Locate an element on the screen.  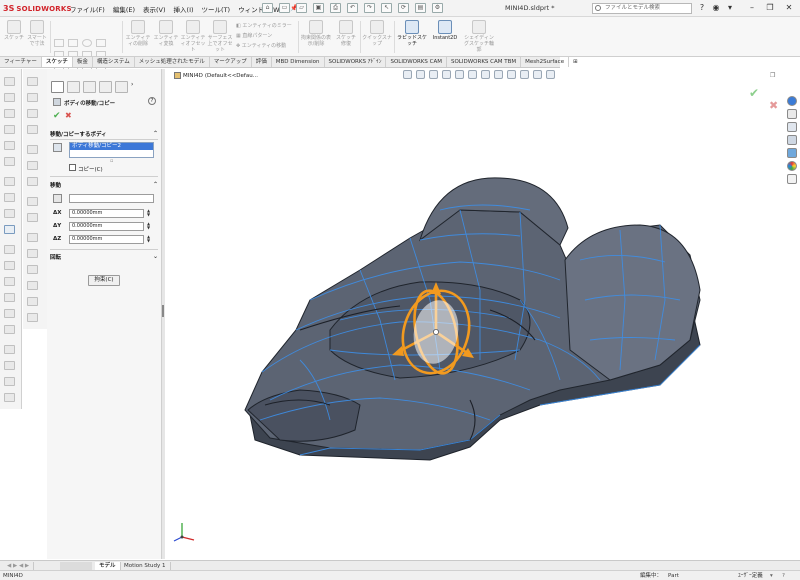
display-manager-tab is located at coordinates (121, 87).